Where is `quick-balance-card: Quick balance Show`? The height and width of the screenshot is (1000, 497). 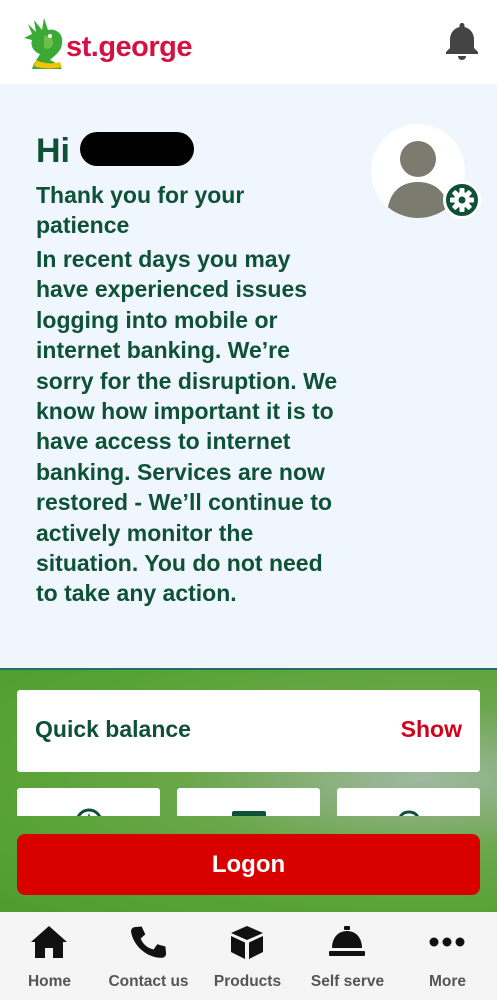 quick-balance-card: Quick balance Show is located at coordinates (248, 731).